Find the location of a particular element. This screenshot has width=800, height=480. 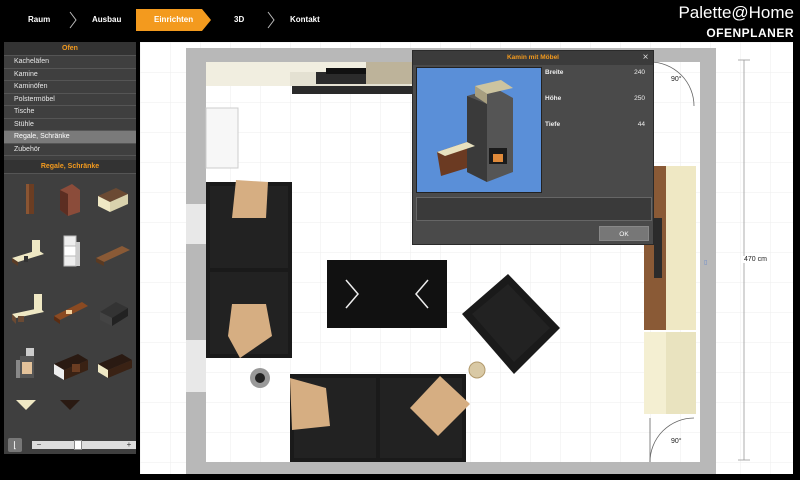

category-item: Kacheläfen is located at coordinates (70, 62).